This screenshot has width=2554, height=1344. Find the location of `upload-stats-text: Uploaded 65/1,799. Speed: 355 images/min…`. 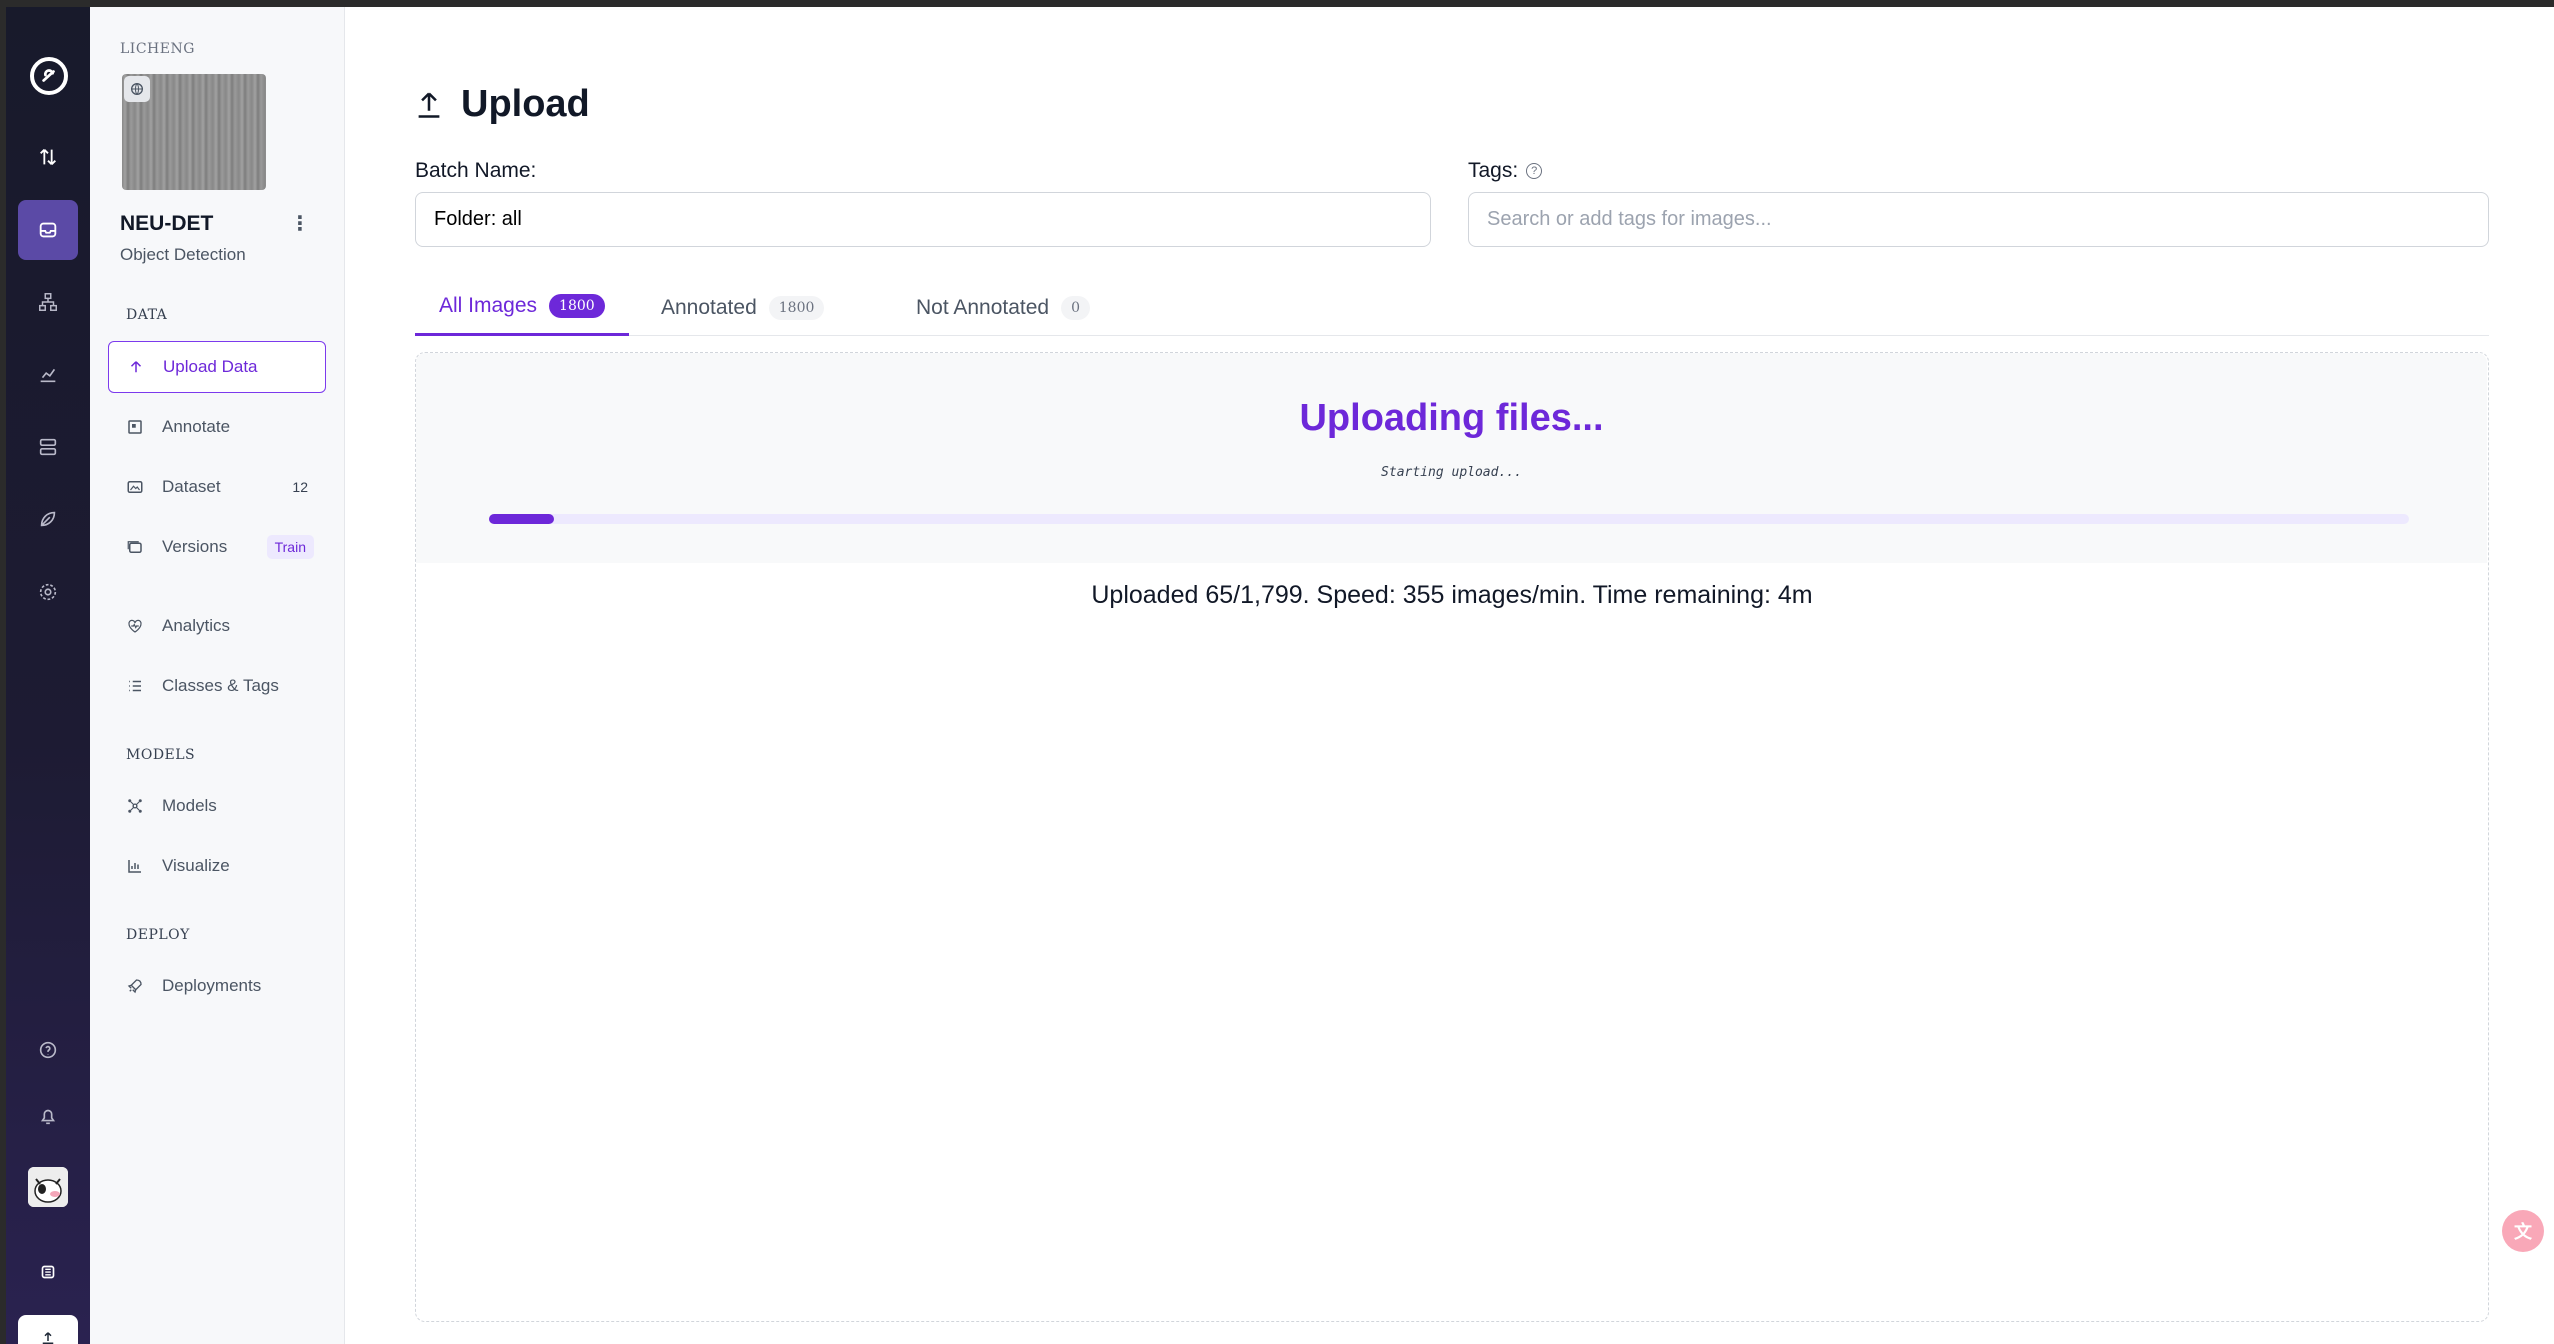

upload-stats-text: Uploaded 65/1,799. Speed: 355 images/min… is located at coordinates (1452, 595).